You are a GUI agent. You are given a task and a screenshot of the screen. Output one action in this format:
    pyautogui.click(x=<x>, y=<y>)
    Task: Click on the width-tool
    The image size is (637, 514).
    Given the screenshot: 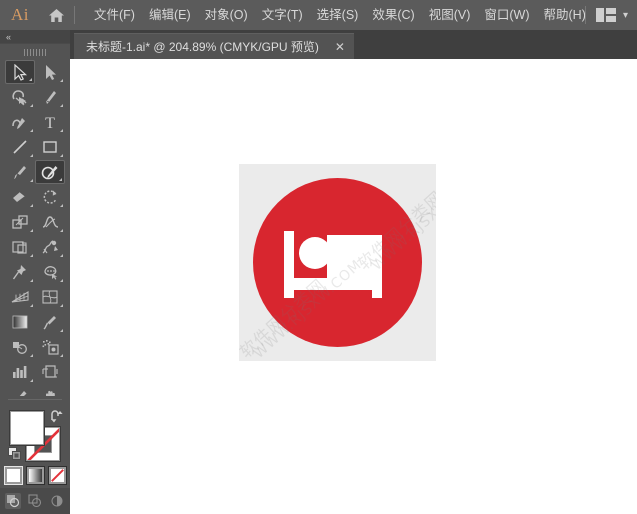 What is the action you would take?
    pyautogui.click(x=50, y=222)
    